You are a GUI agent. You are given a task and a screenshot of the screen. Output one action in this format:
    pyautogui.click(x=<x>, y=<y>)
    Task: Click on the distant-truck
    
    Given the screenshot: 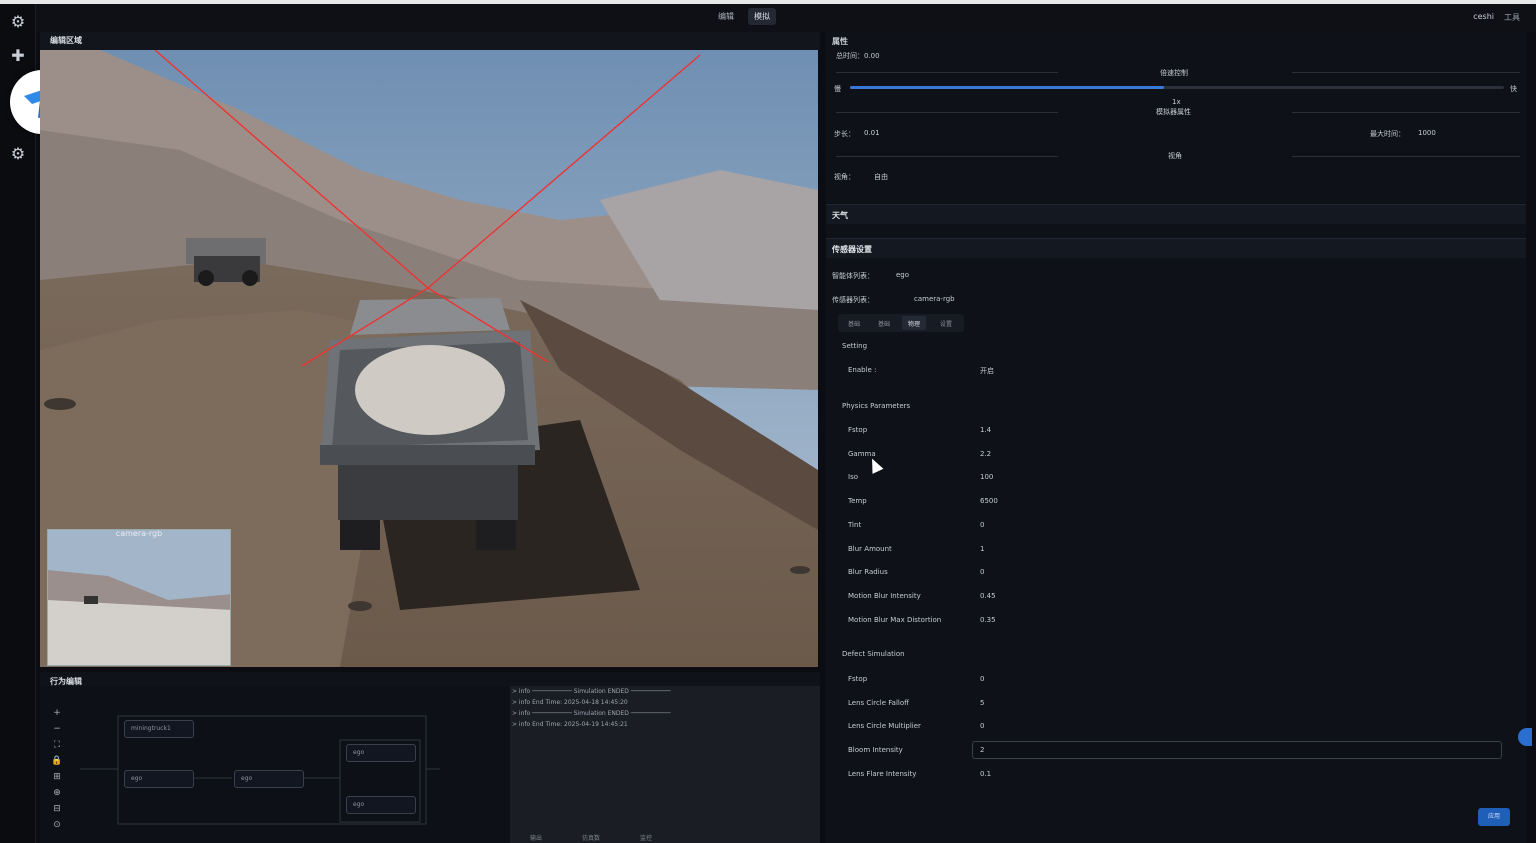 What is the action you would take?
    pyautogui.click(x=226, y=262)
    